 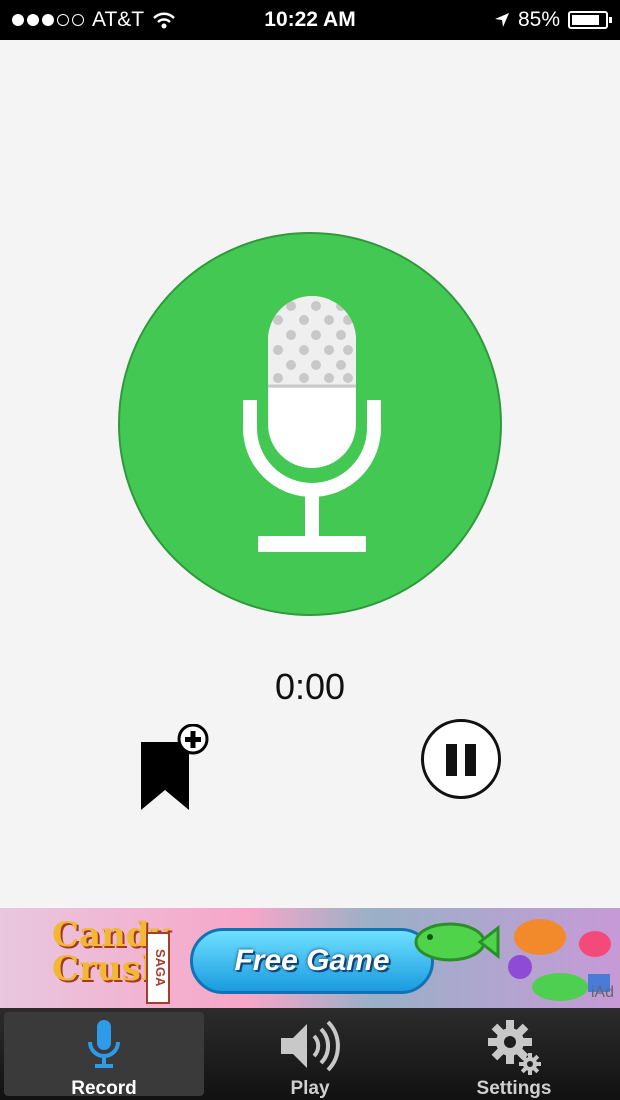 I want to click on ad-banner: Candy Crush SAGA Free Game iAd, so click(x=310, y=958).